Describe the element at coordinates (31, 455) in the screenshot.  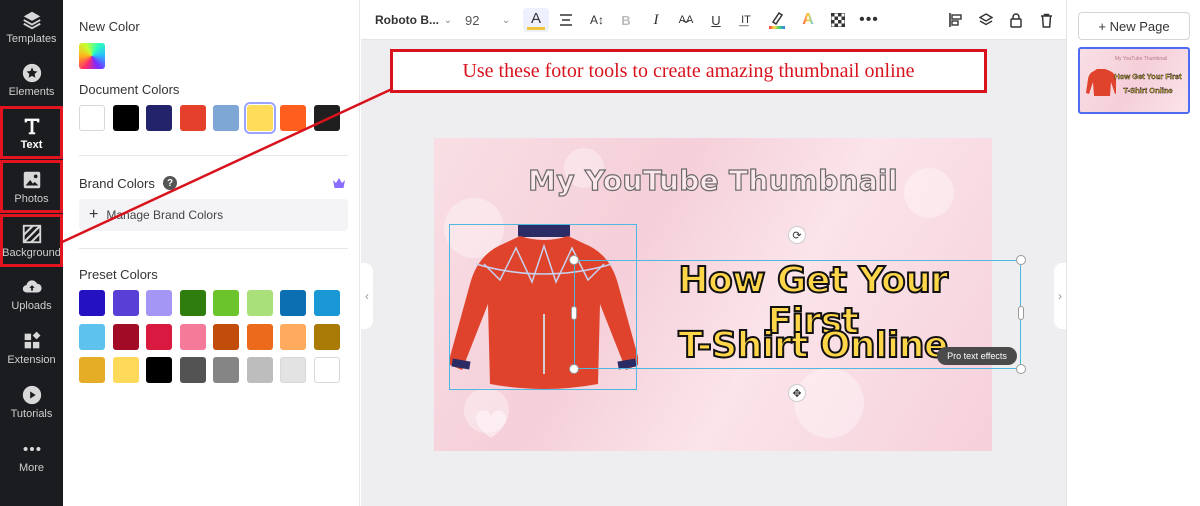
I see `nav-more: More` at that location.